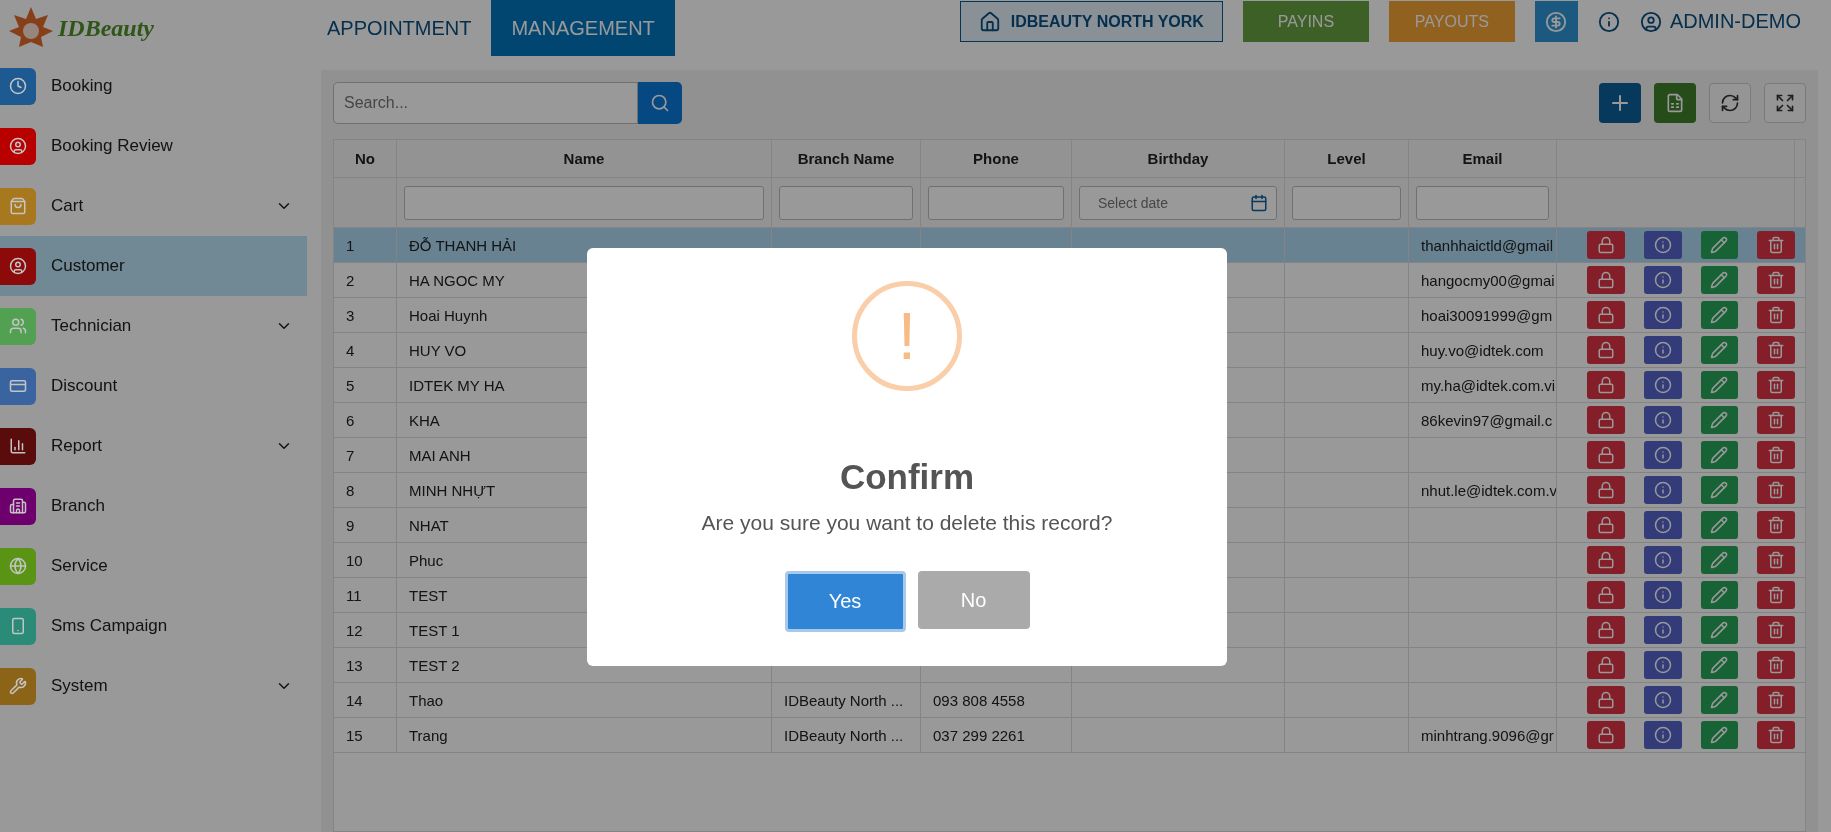 The height and width of the screenshot is (832, 1831). What do you see at coordinates (1785, 103) in the screenshot?
I see `fullscreen-button` at bounding box center [1785, 103].